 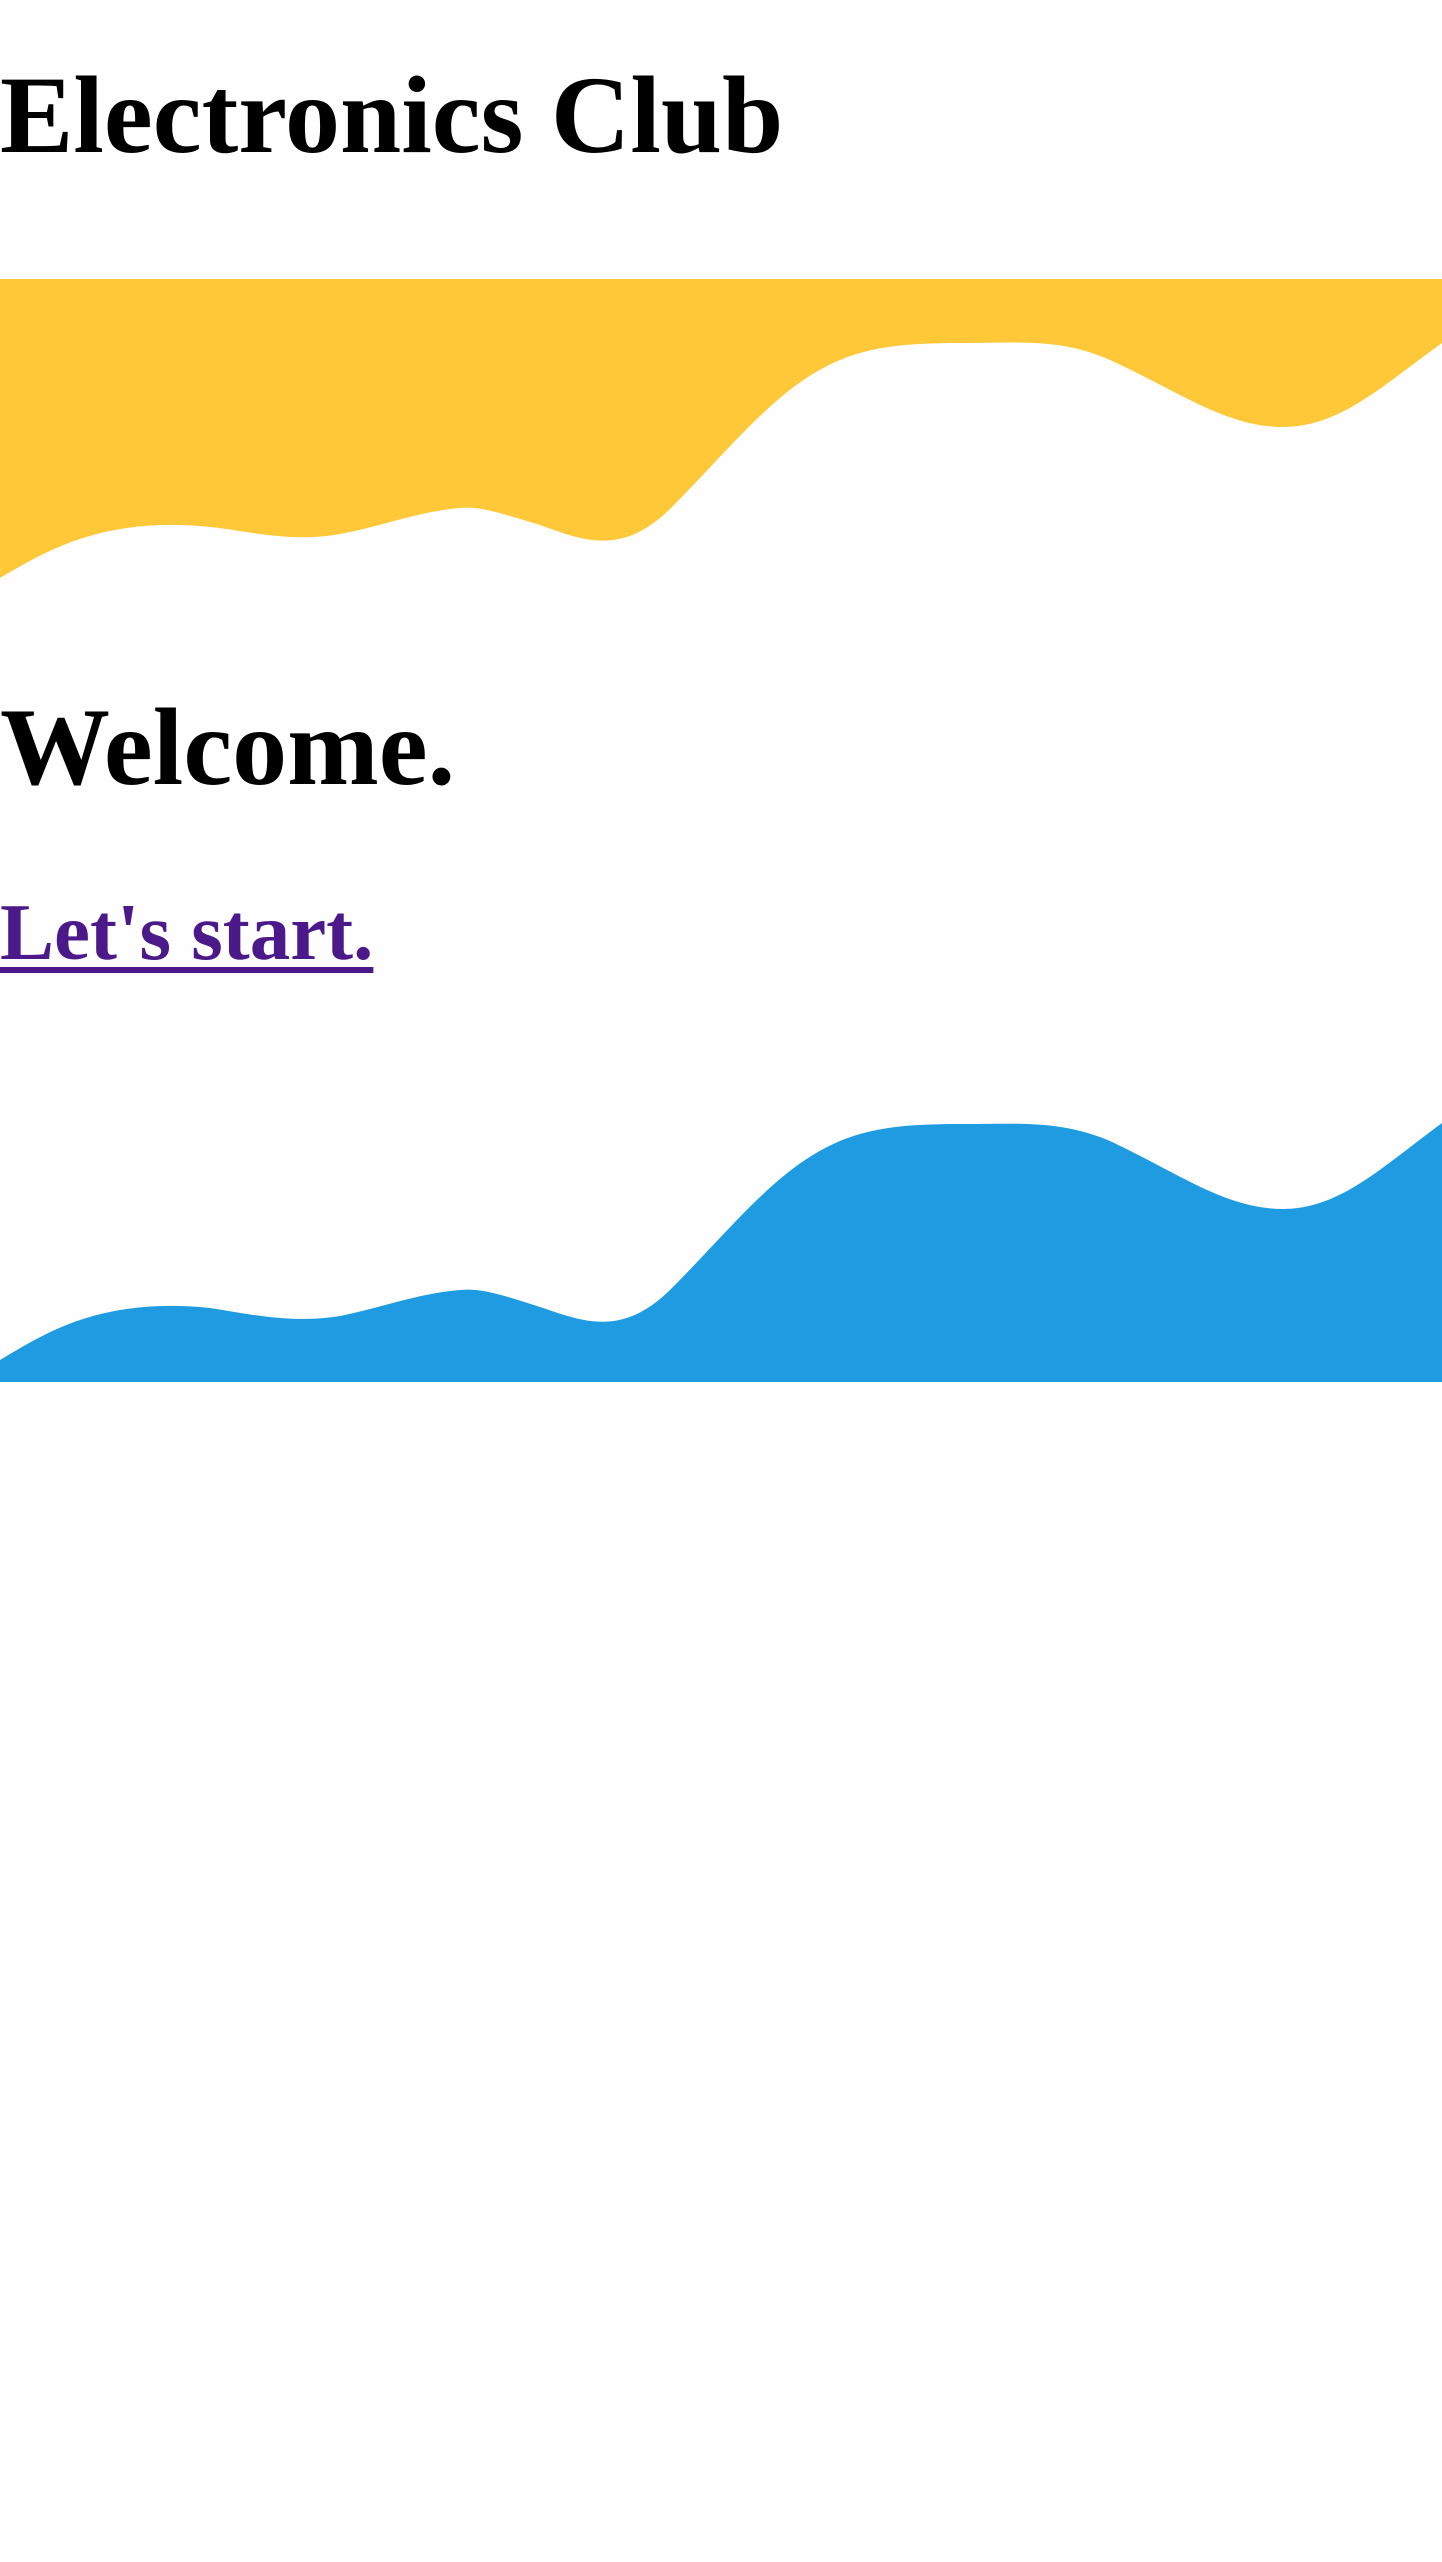 I want to click on bottom-wave-shape, so click(x=721, y=1252).